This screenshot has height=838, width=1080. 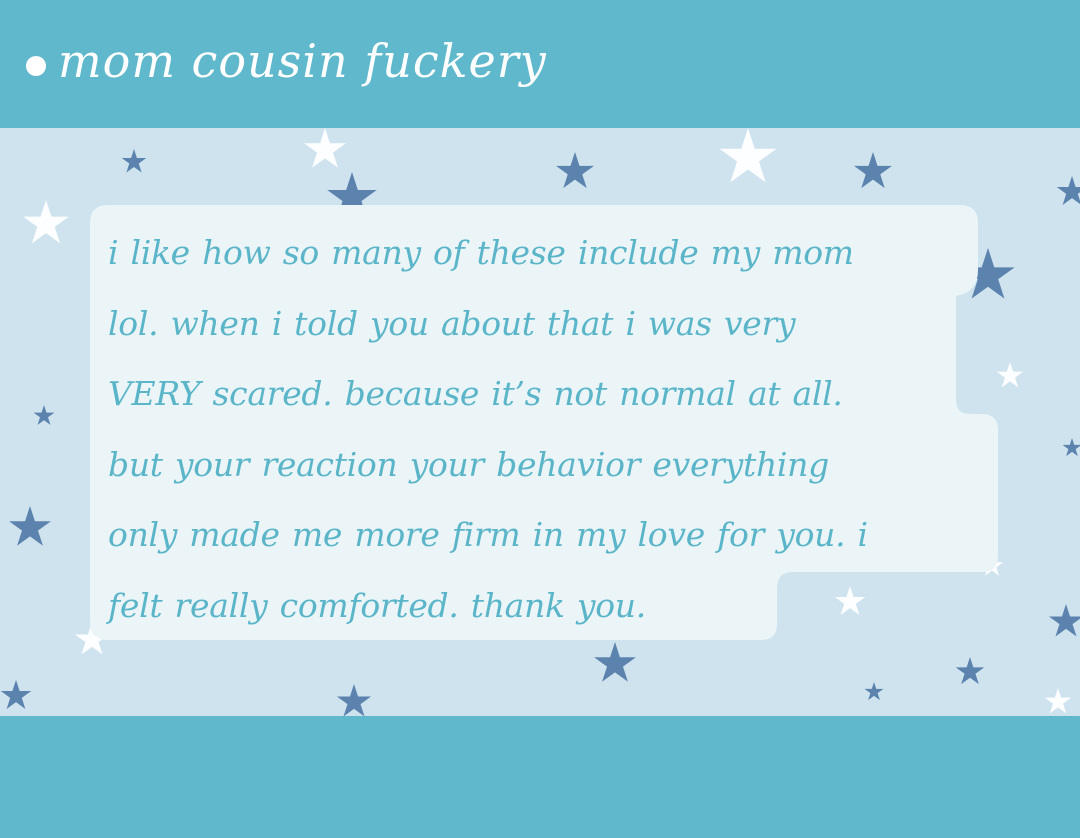 I want to click on message-line: felt really comforted. thank you., so click(x=377, y=605).